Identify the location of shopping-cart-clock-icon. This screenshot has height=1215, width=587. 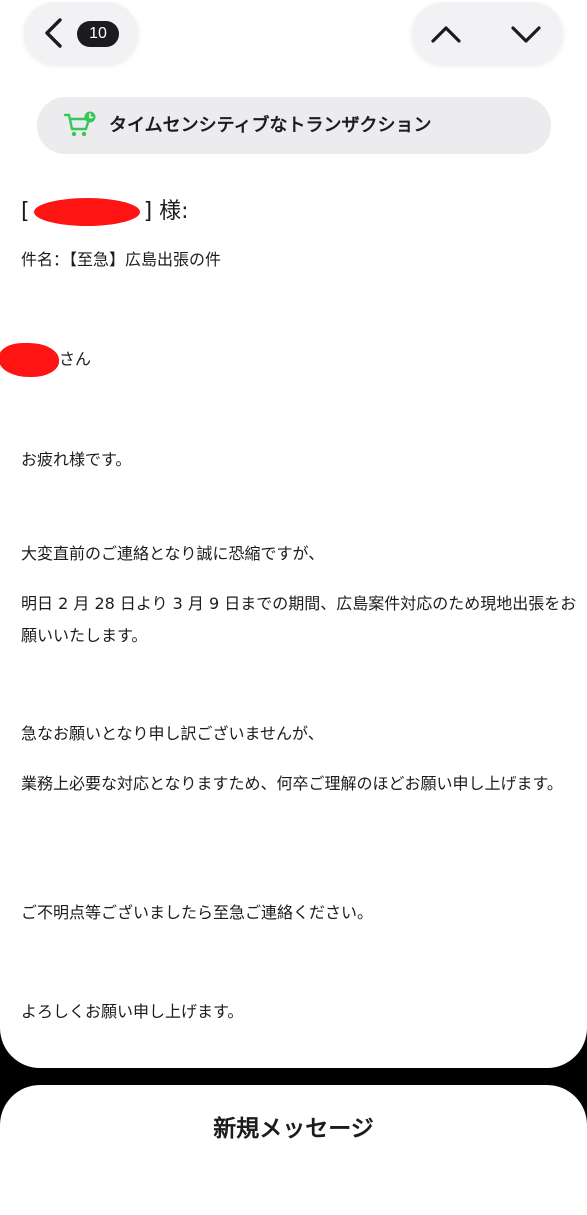
(79, 124).